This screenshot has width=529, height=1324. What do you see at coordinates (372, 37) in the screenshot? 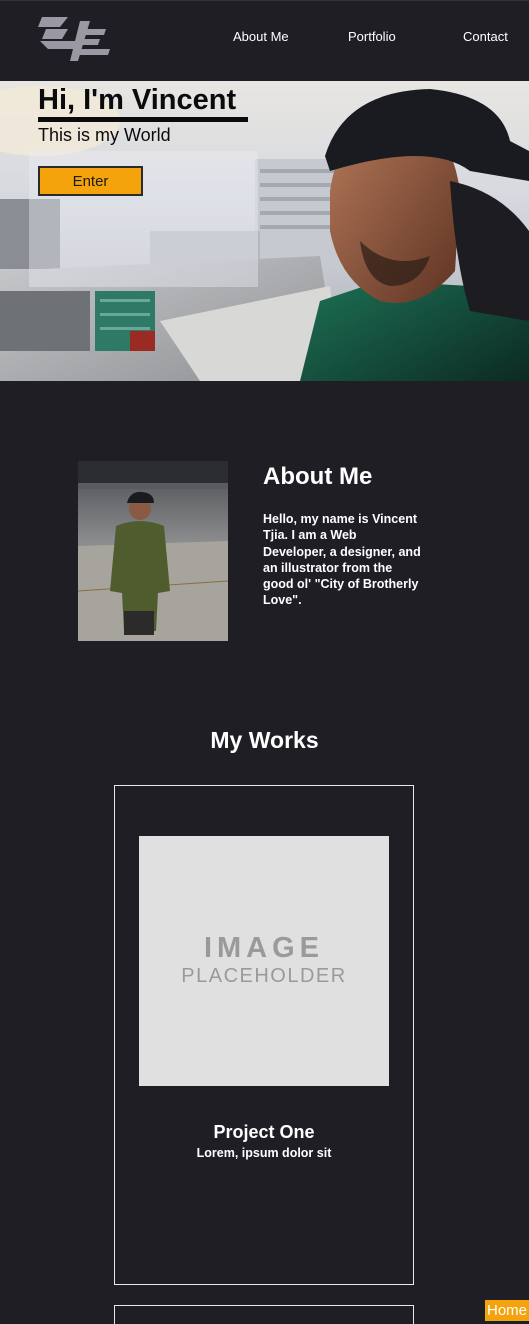
I see `nav-link-portfolio: Portfolio` at bounding box center [372, 37].